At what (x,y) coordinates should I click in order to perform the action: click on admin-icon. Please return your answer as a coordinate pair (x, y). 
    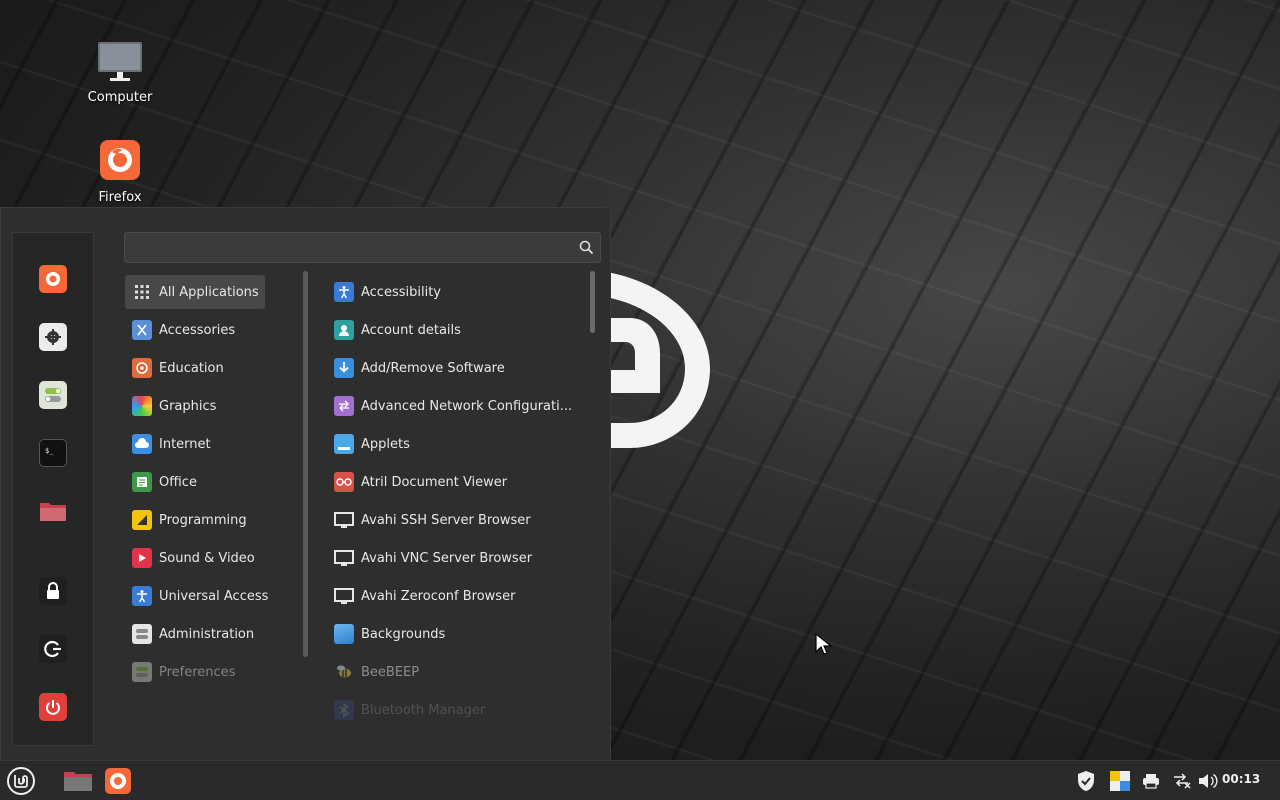
    Looking at the image, I should click on (142, 634).